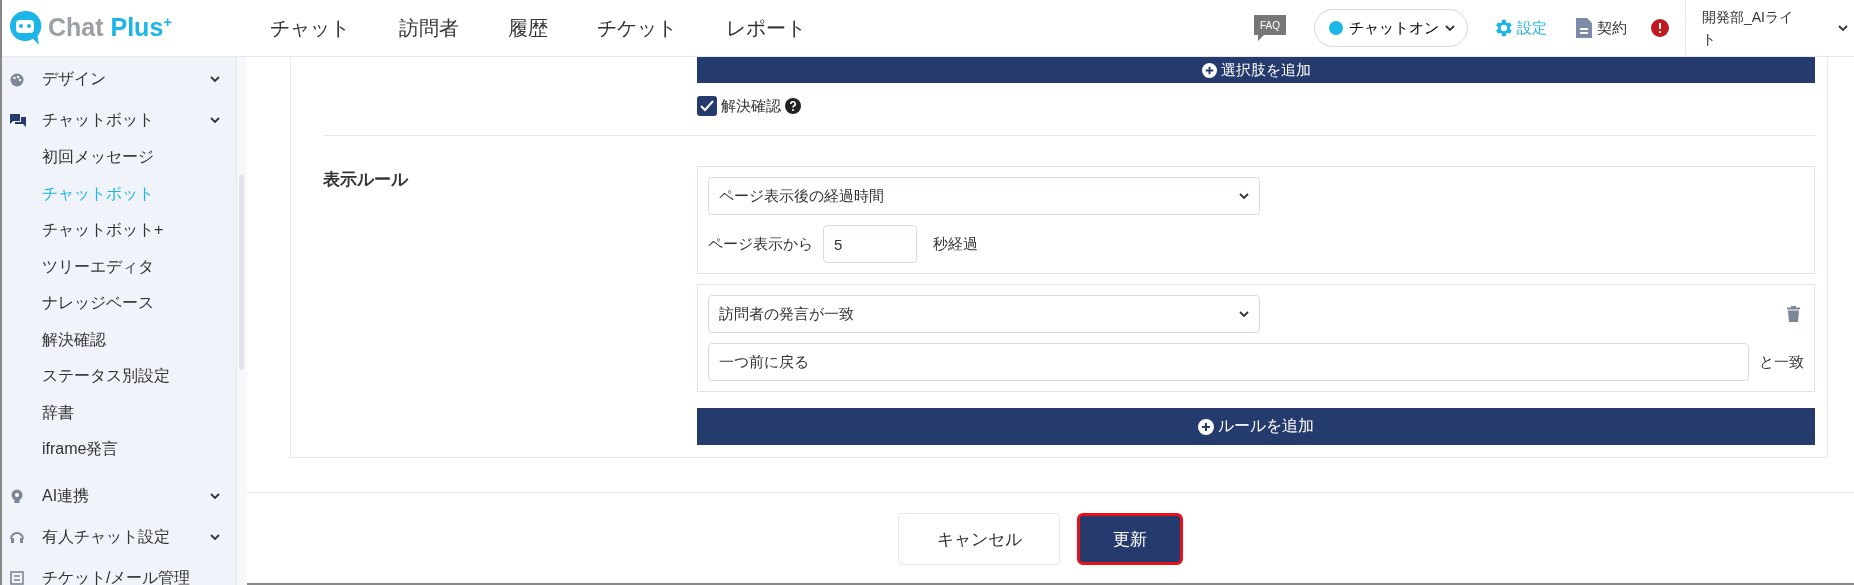  What do you see at coordinates (984, 314) in the screenshot?
I see `condition-select: 訪問者の発言が一致` at bounding box center [984, 314].